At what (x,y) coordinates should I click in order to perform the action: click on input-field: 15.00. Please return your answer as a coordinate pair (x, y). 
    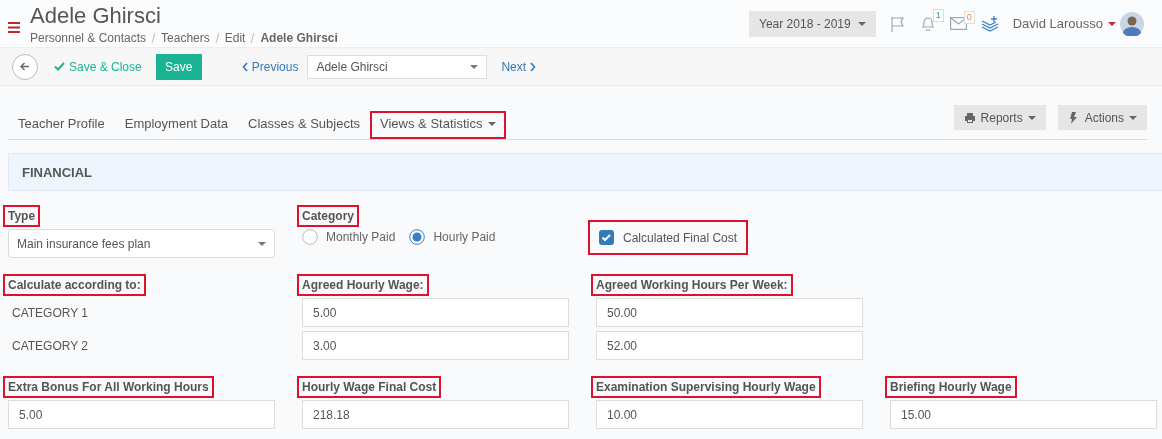
    Looking at the image, I should click on (1023, 414).